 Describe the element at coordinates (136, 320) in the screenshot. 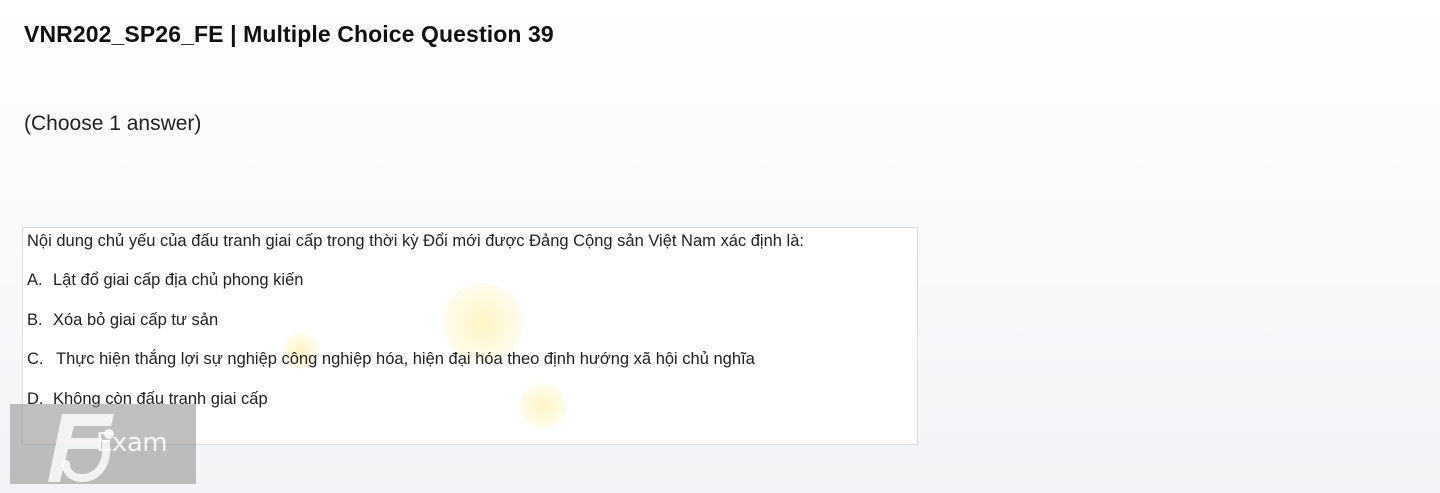

I see `option-text: Xóa bỏ giai cấp tư sản` at that location.